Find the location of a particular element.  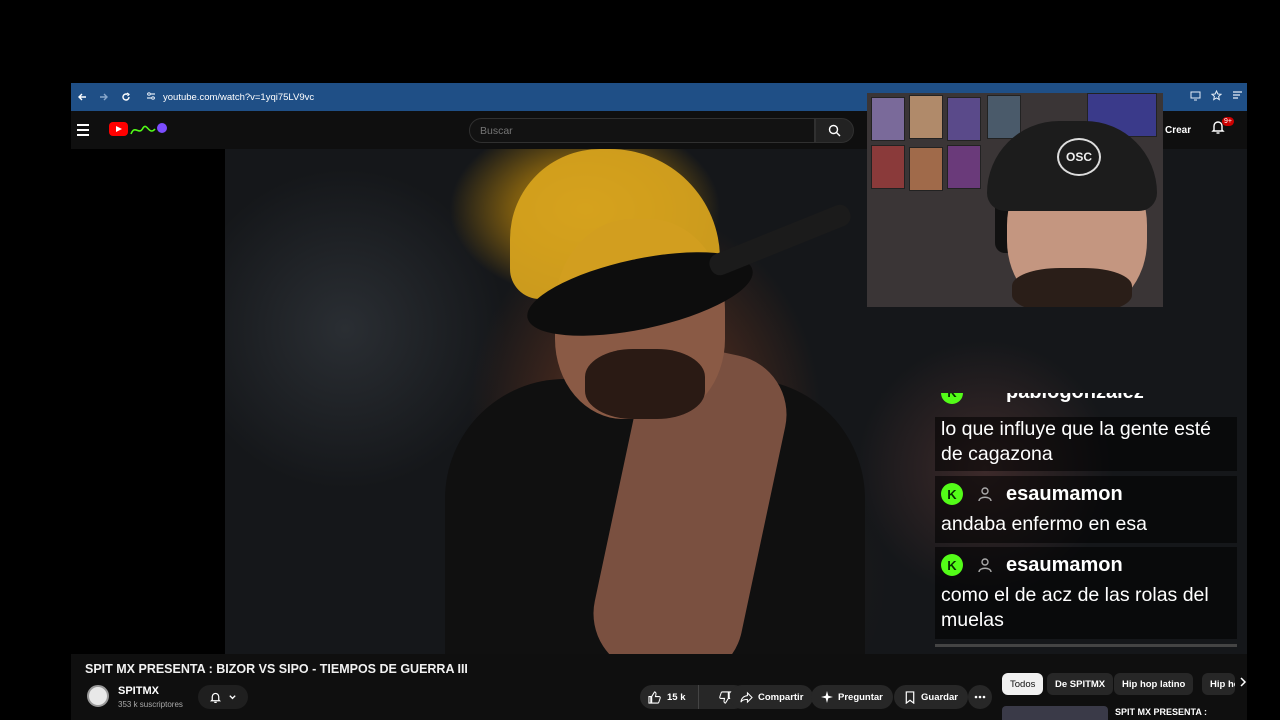

chat-message: K esaumamon andaba enfermo en esa is located at coordinates (1086, 509).